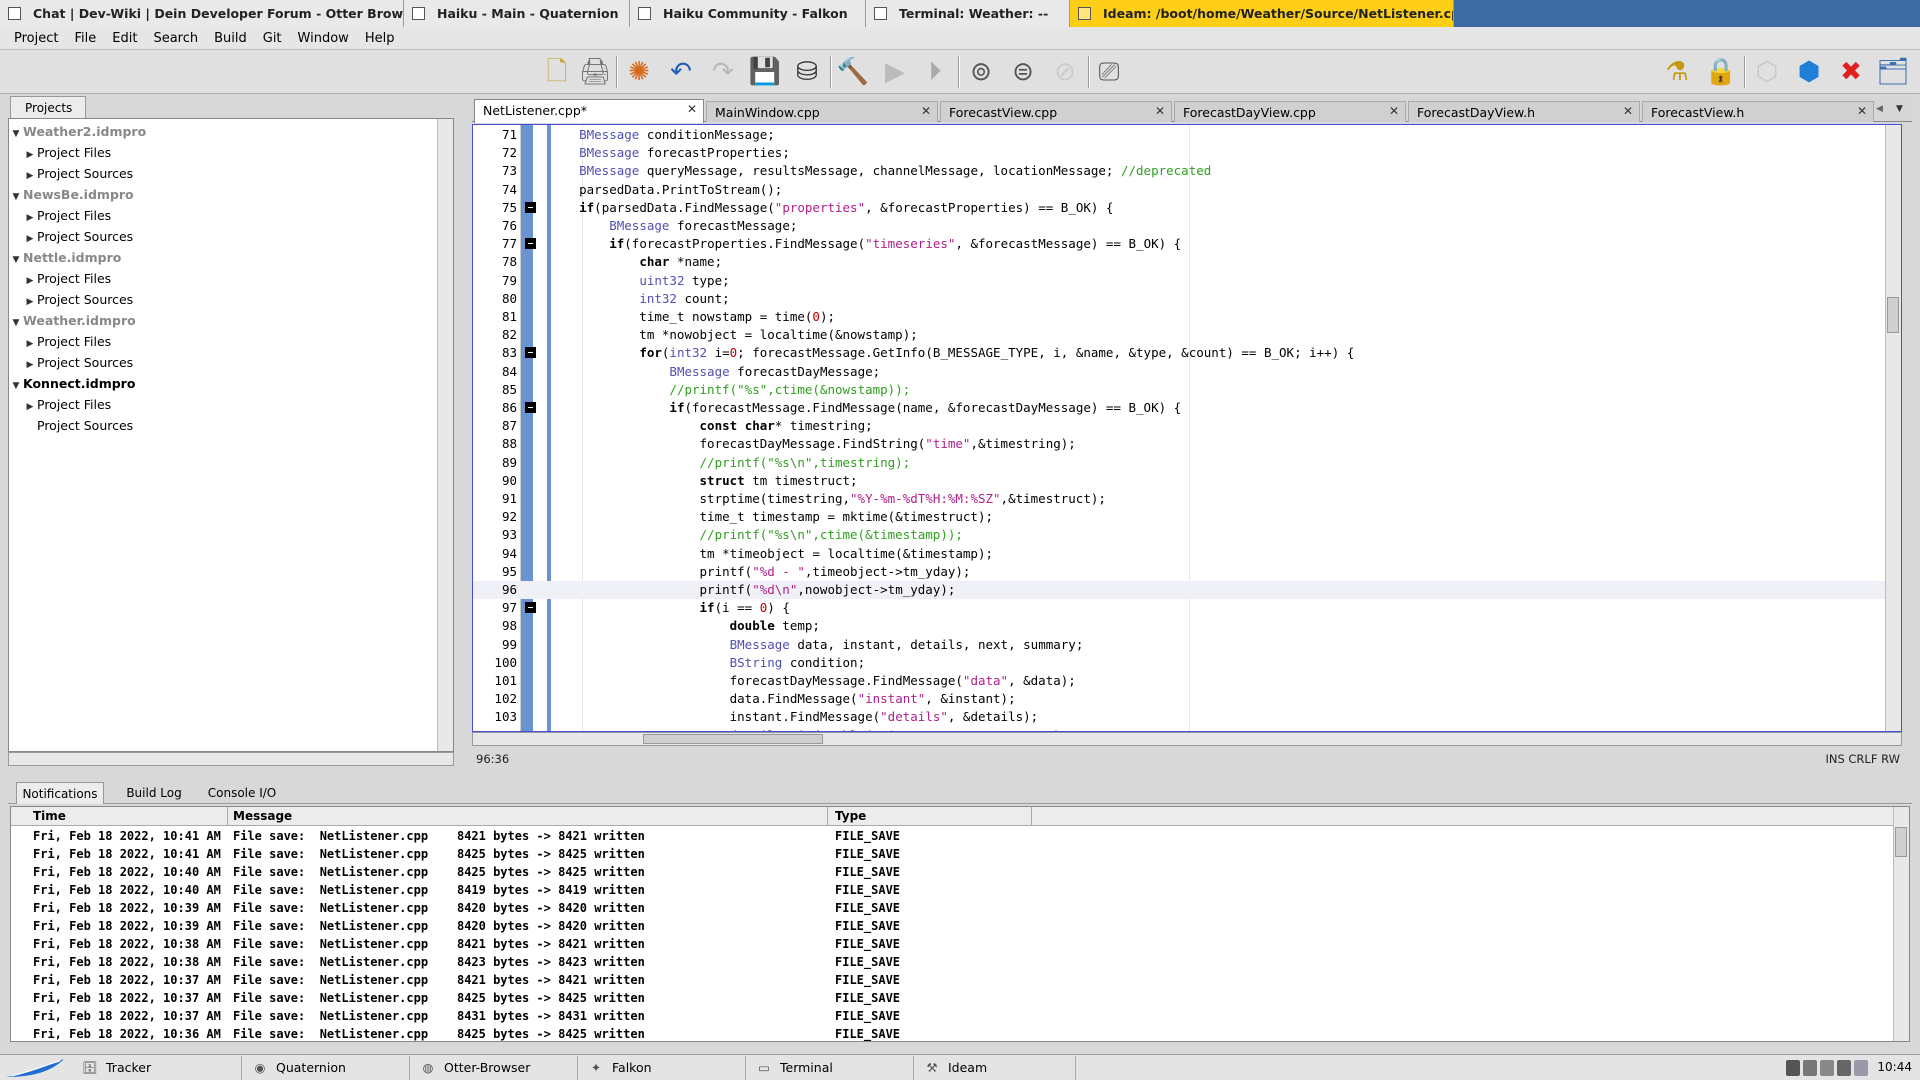 Image resolution: width=1920 pixels, height=1080 pixels. I want to click on code-line: 93 //printf("%s\n",ctime(&timestamp));, so click(1187, 535).